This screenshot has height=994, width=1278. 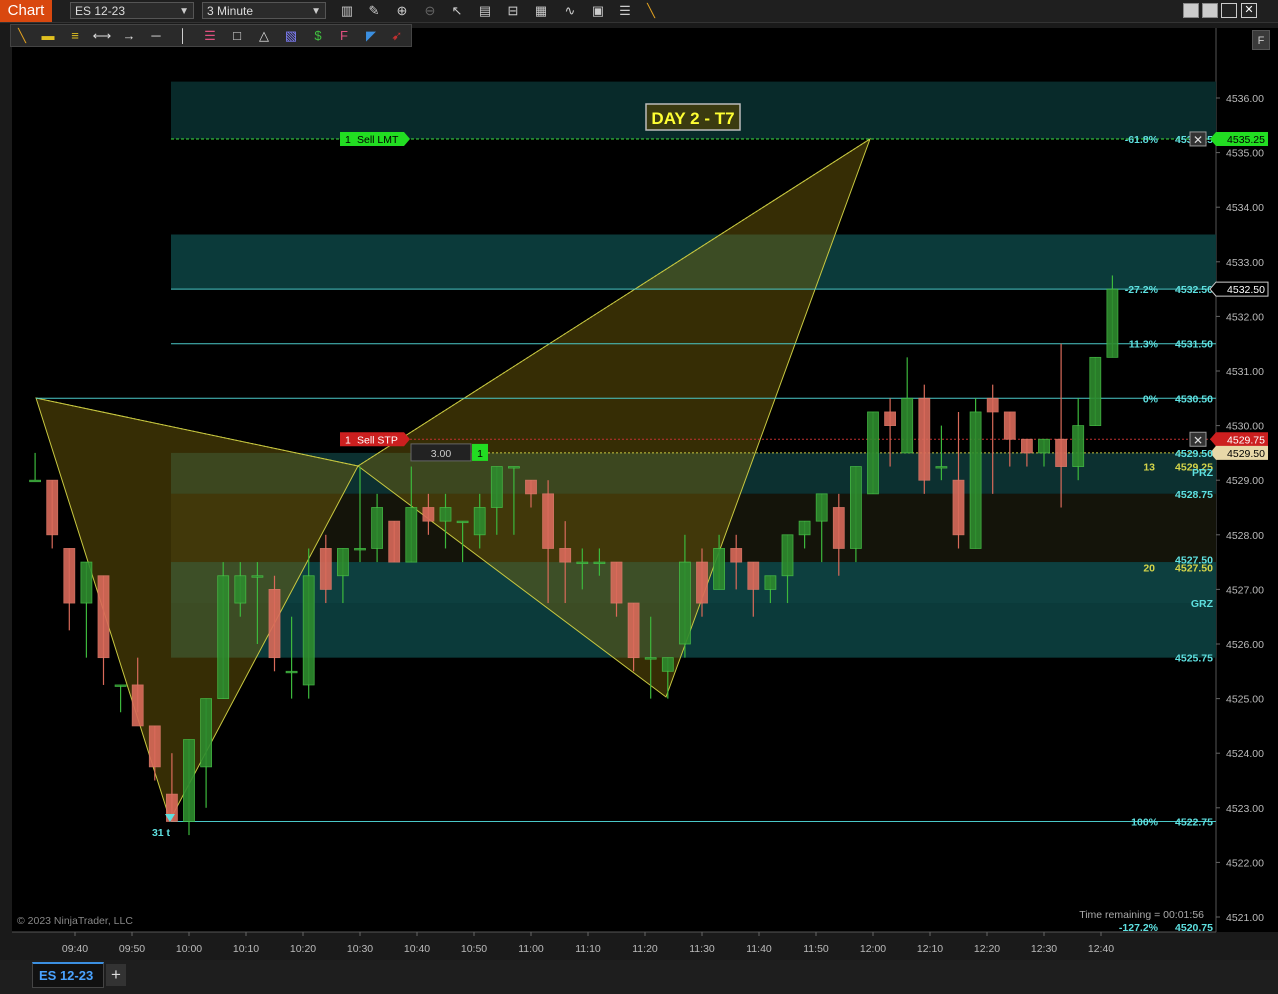 I want to click on indicators-icon: ∿, so click(x=570, y=11).